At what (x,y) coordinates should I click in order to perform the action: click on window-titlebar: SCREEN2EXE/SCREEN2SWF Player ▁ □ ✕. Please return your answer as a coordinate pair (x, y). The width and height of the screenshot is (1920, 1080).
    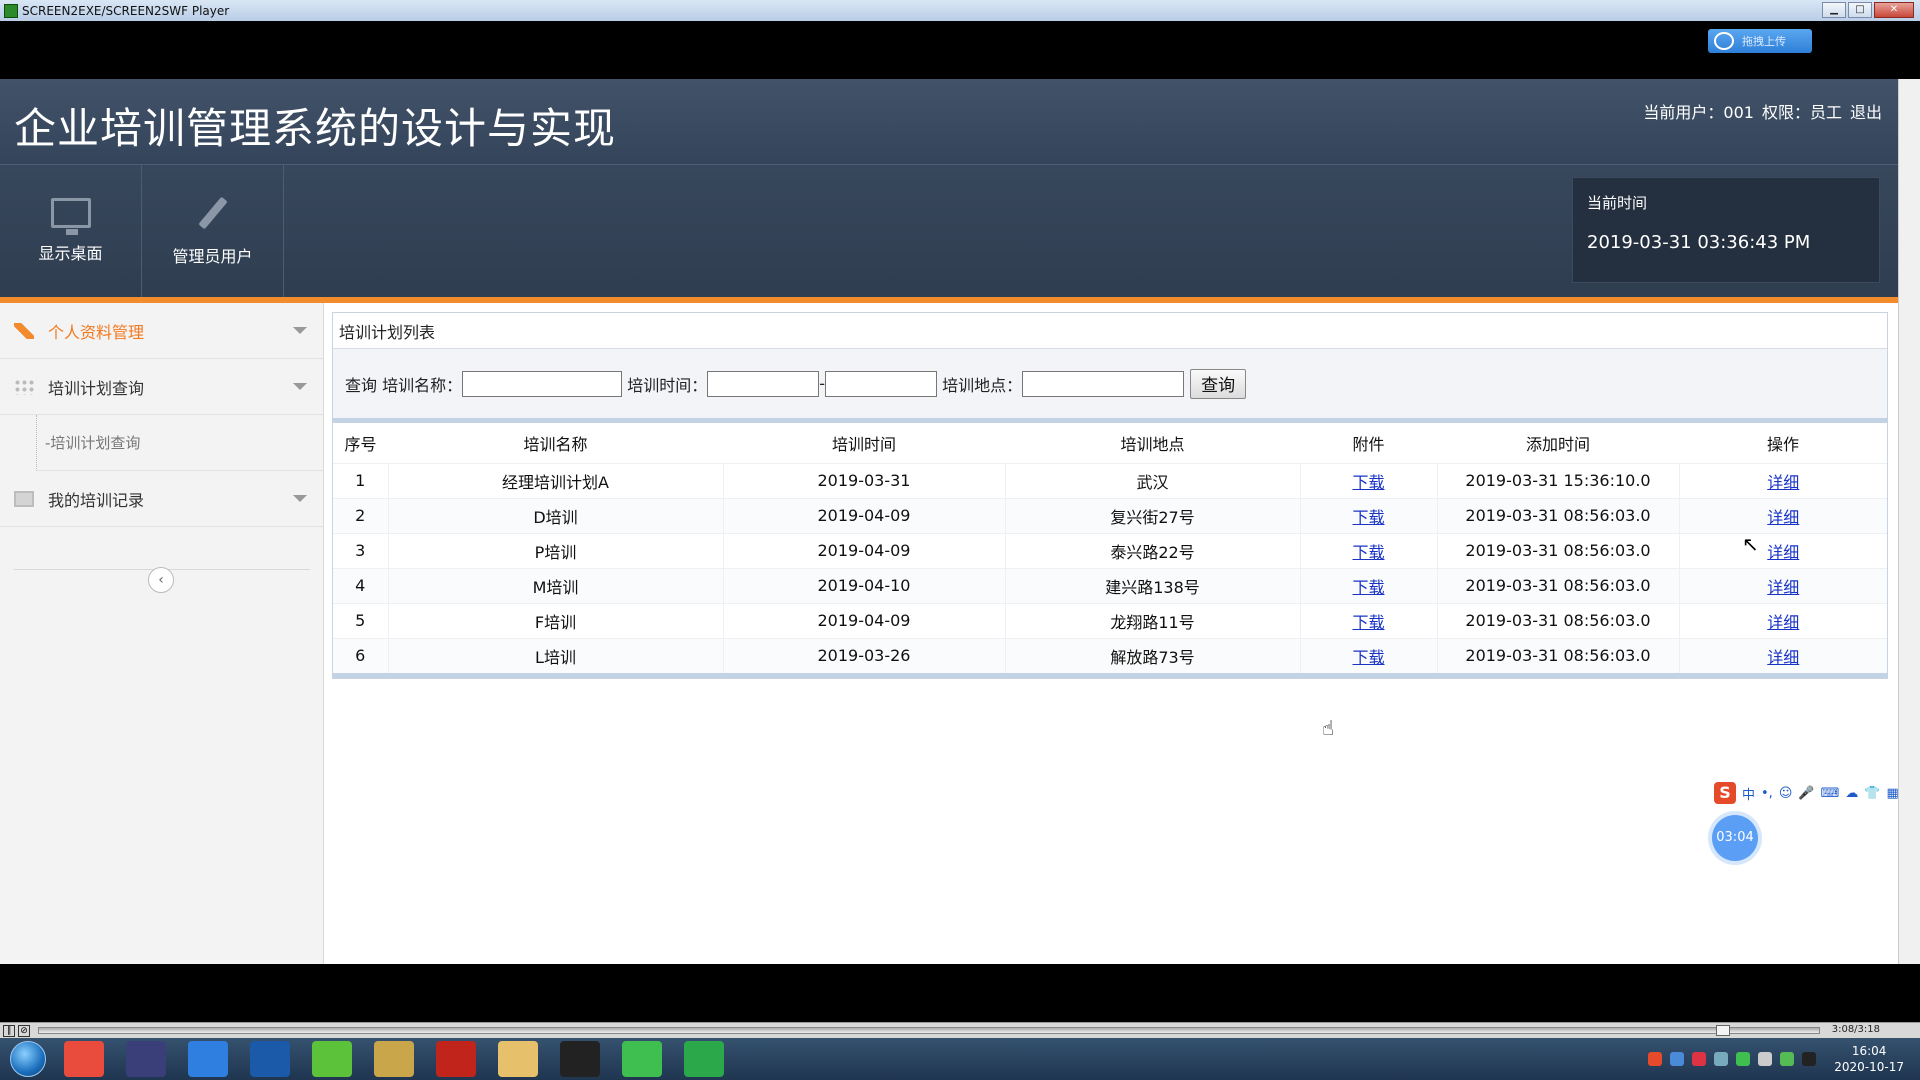
    Looking at the image, I should click on (960, 10).